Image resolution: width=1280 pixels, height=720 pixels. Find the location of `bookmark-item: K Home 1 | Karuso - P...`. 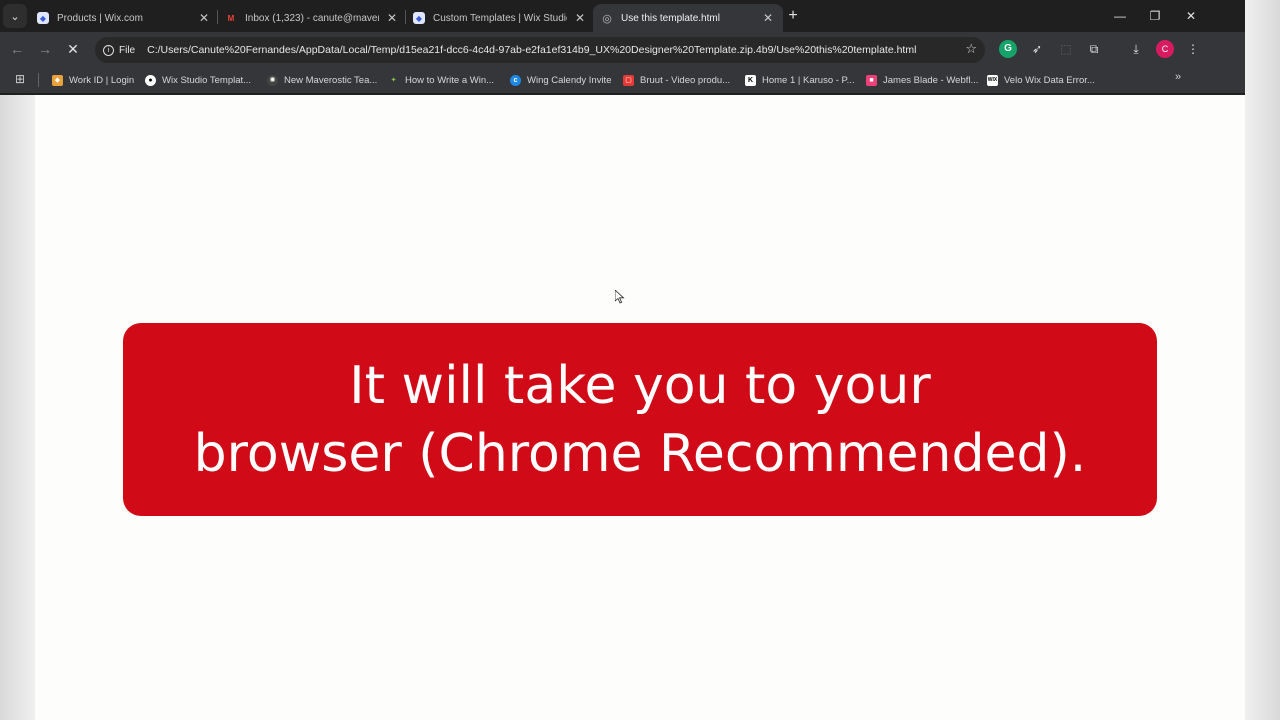

bookmark-item: K Home 1 | Karuso - P... is located at coordinates (800, 80).